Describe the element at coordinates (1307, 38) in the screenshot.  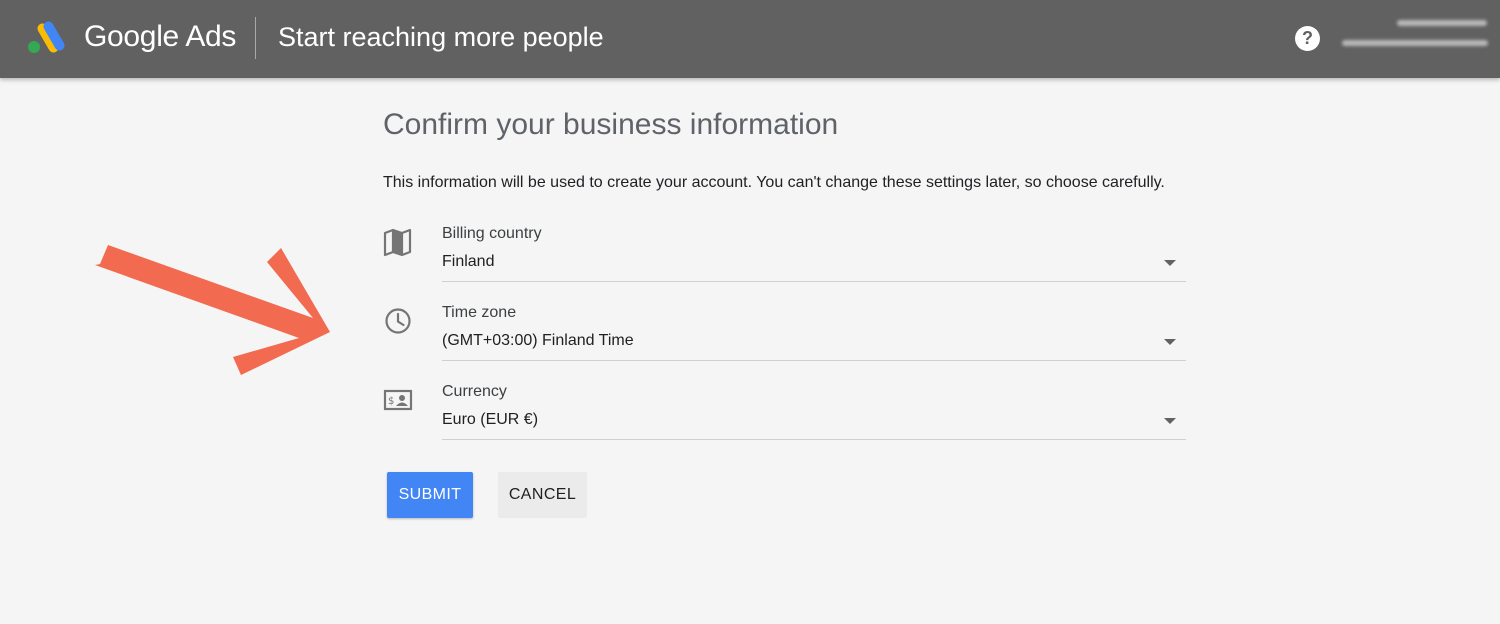
I see `help-icon: ?` at that location.